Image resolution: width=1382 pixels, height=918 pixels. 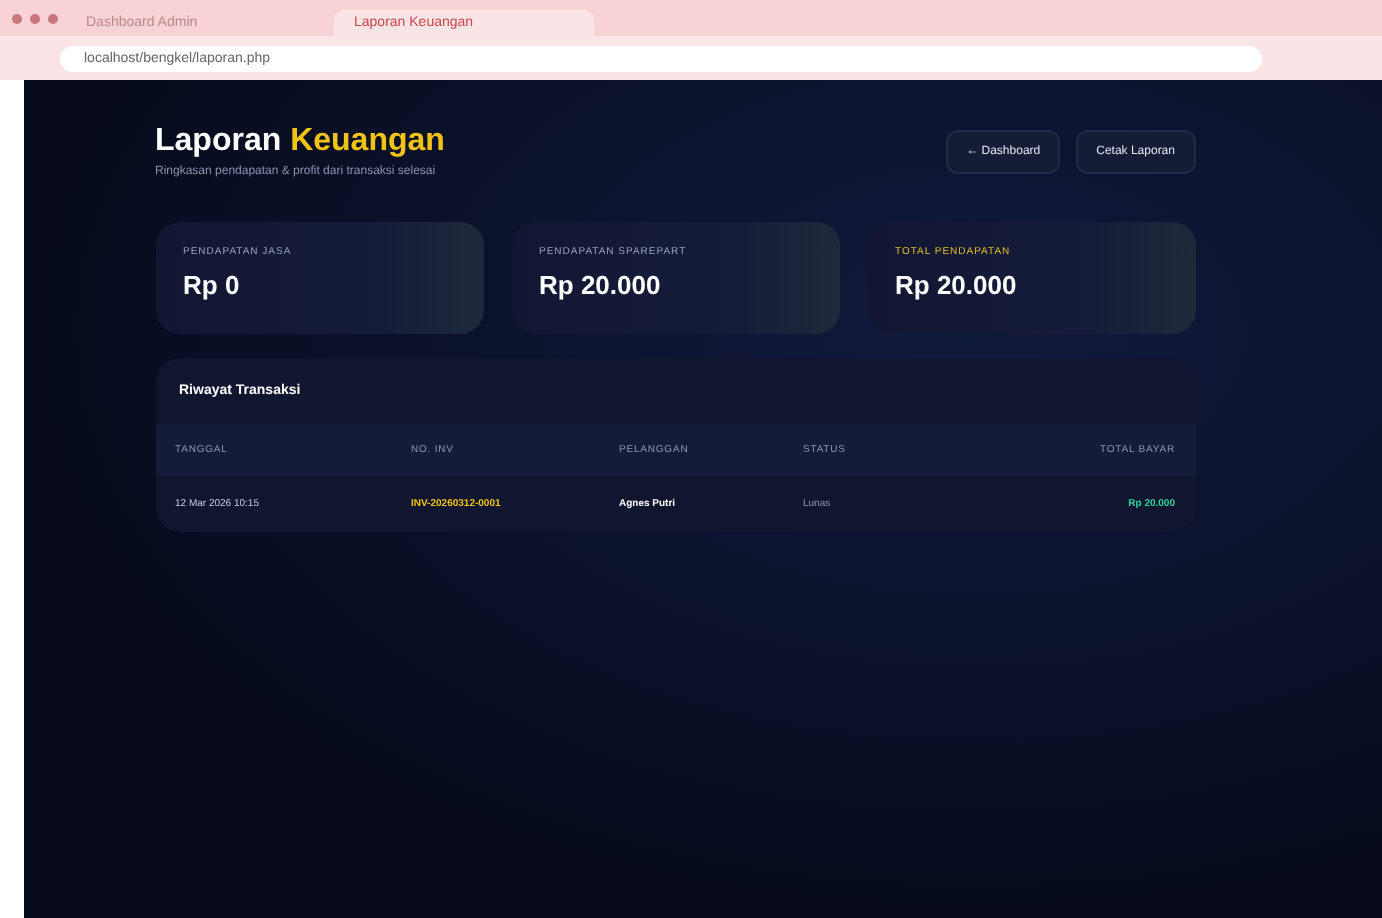 I want to click on stat-value: Rp 0, so click(x=212, y=285).